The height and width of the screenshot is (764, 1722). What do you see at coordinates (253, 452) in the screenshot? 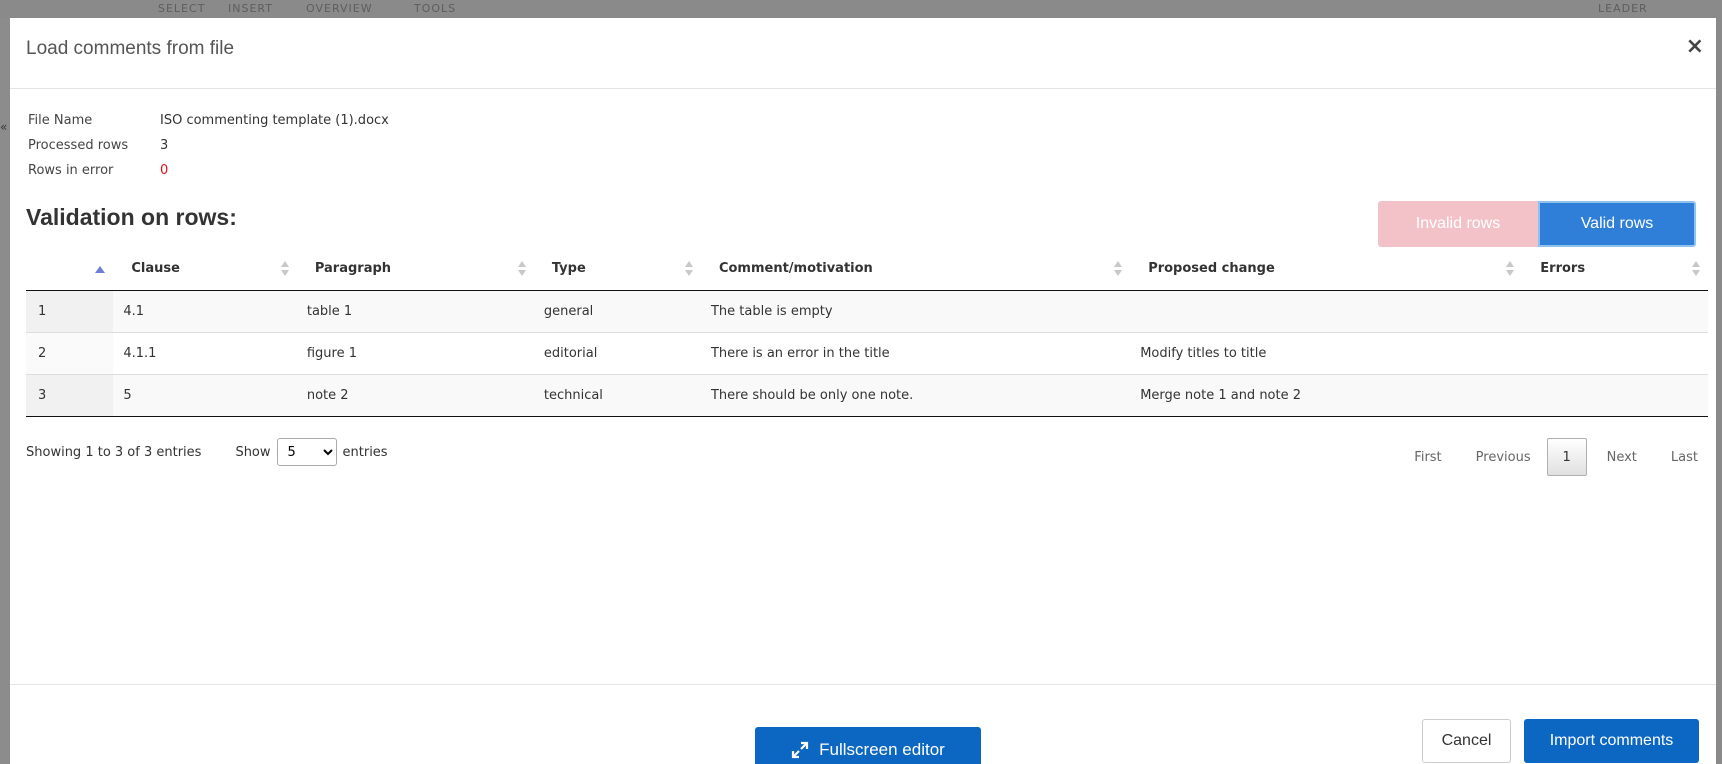
I see `show-label: Show` at bounding box center [253, 452].